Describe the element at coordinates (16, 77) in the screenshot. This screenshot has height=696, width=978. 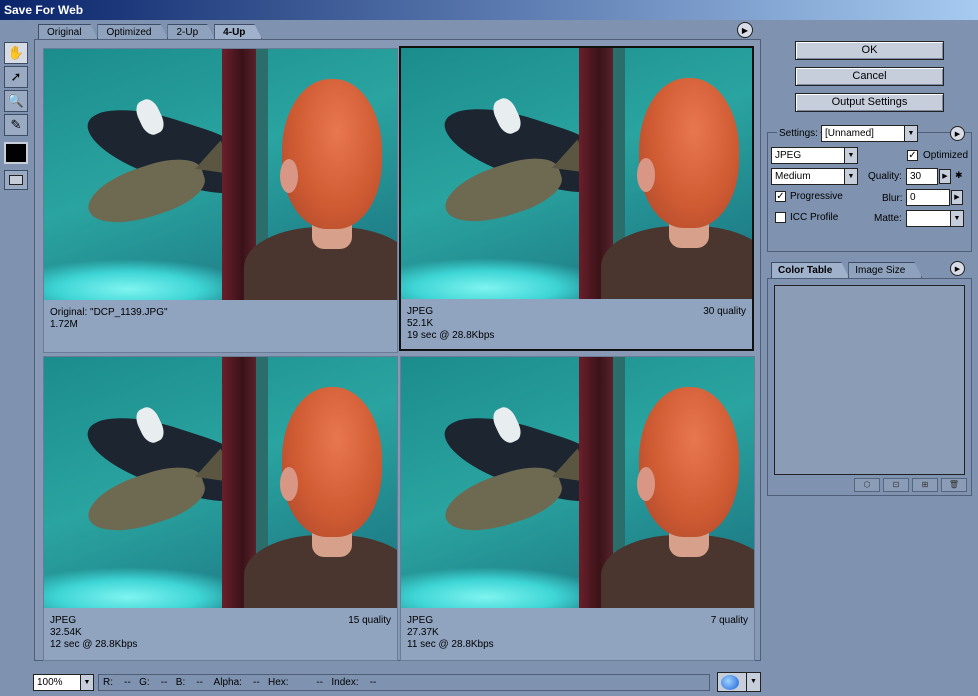
I see `slice-select-tool-icon: ➚` at that location.